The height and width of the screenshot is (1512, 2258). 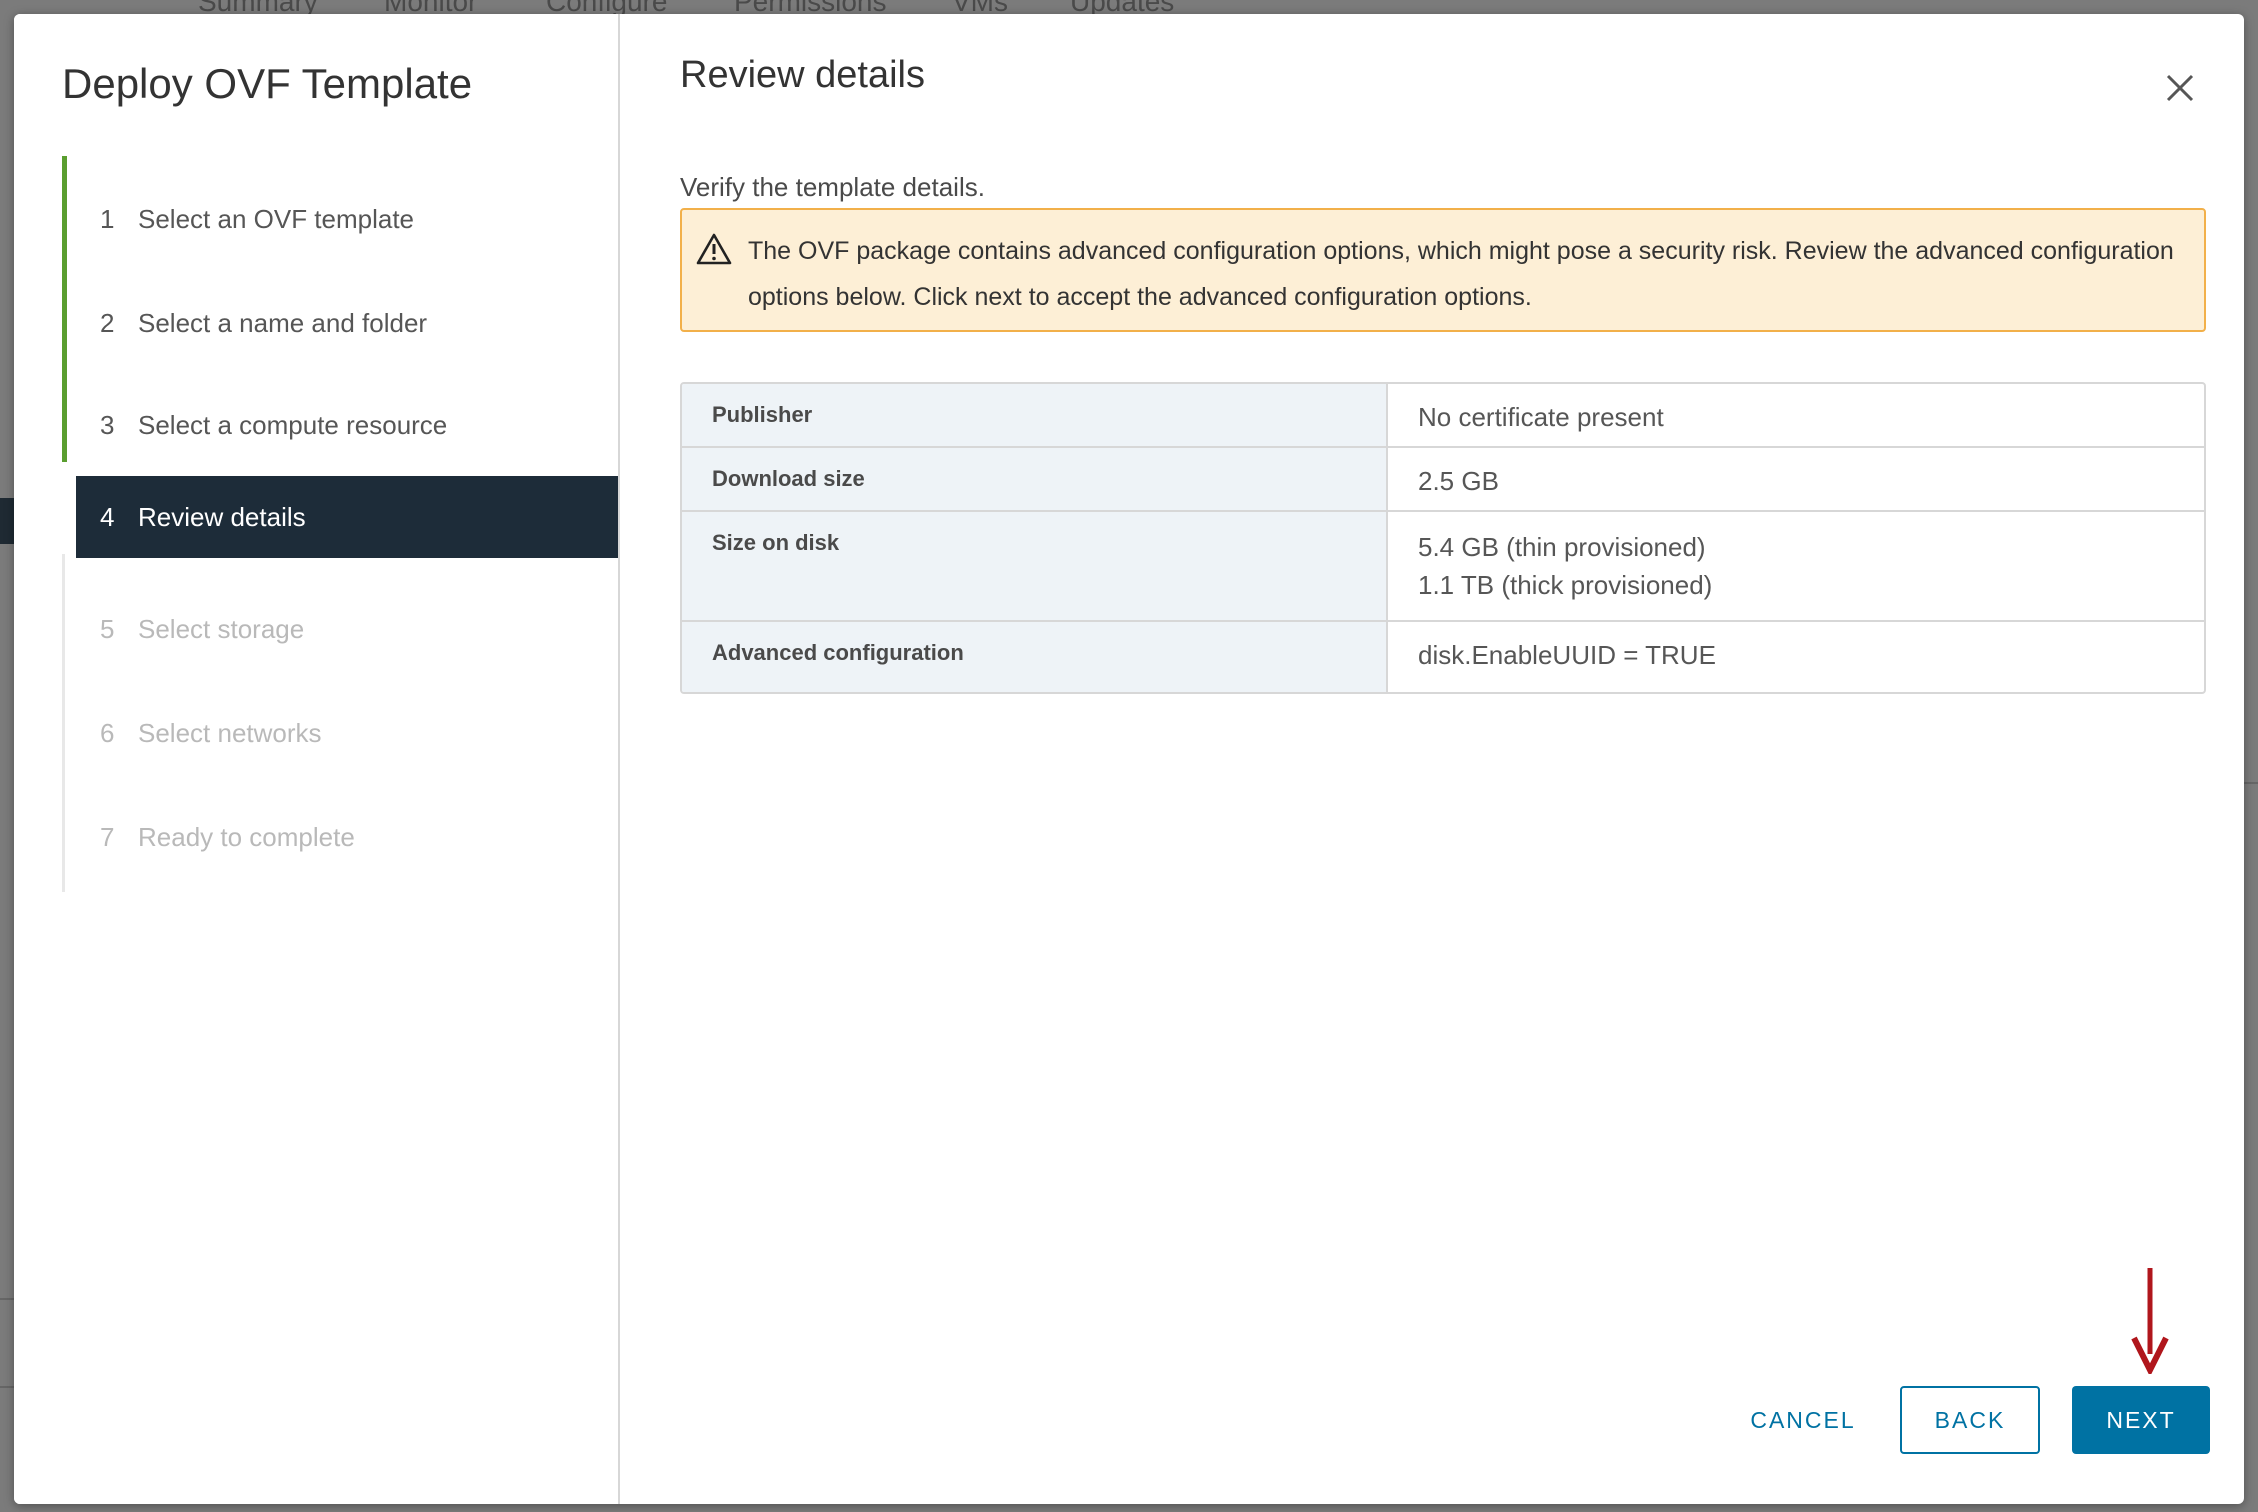 I want to click on wizard-step-review-details: 4 Review details, so click(x=347, y=517).